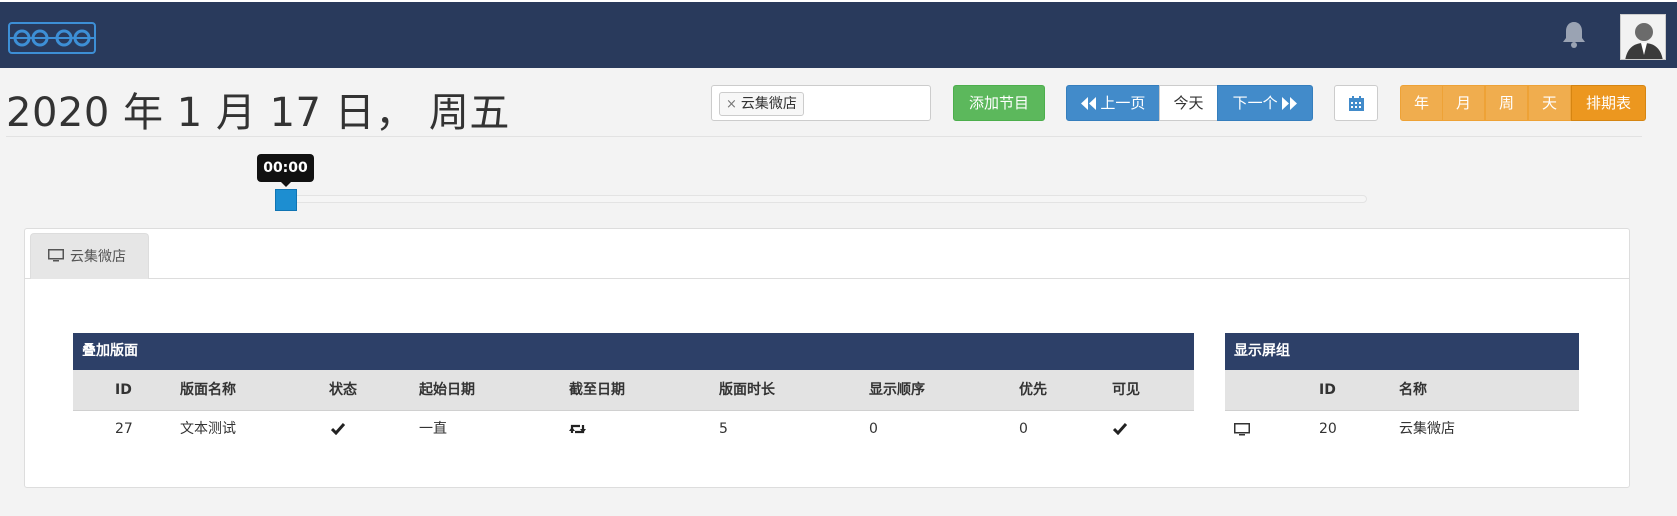 The width and height of the screenshot is (1677, 516). I want to click on tab-display: 云集微店, so click(89, 256).